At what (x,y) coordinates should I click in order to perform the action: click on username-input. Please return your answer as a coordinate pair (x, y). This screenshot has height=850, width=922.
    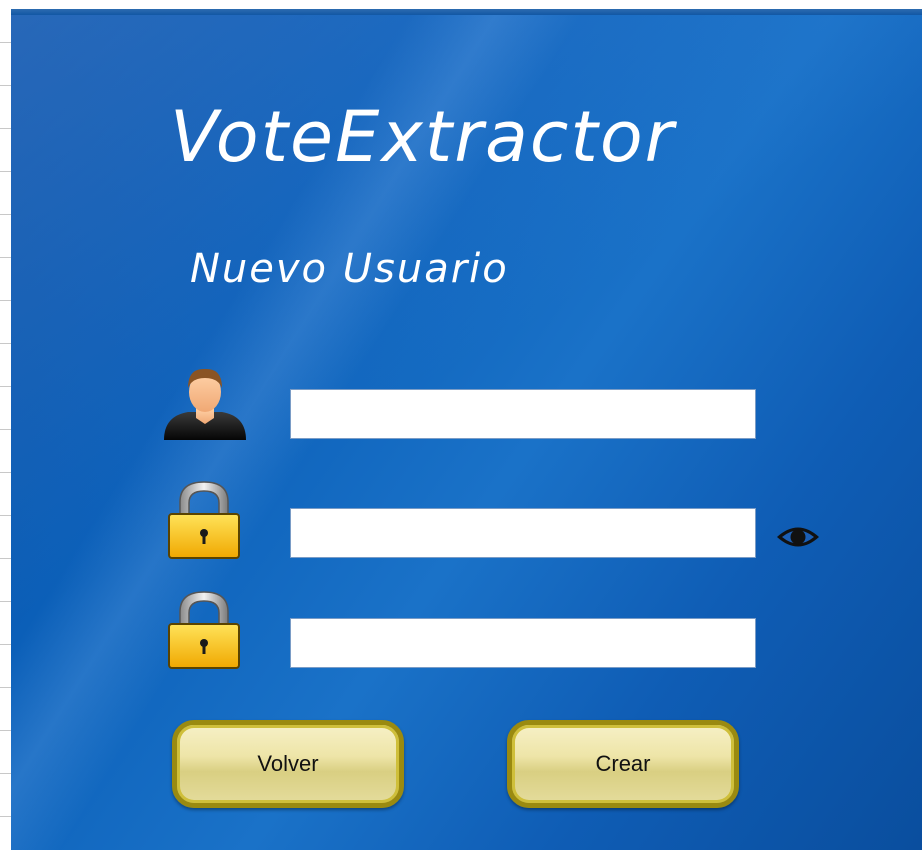
    Looking at the image, I should click on (523, 414).